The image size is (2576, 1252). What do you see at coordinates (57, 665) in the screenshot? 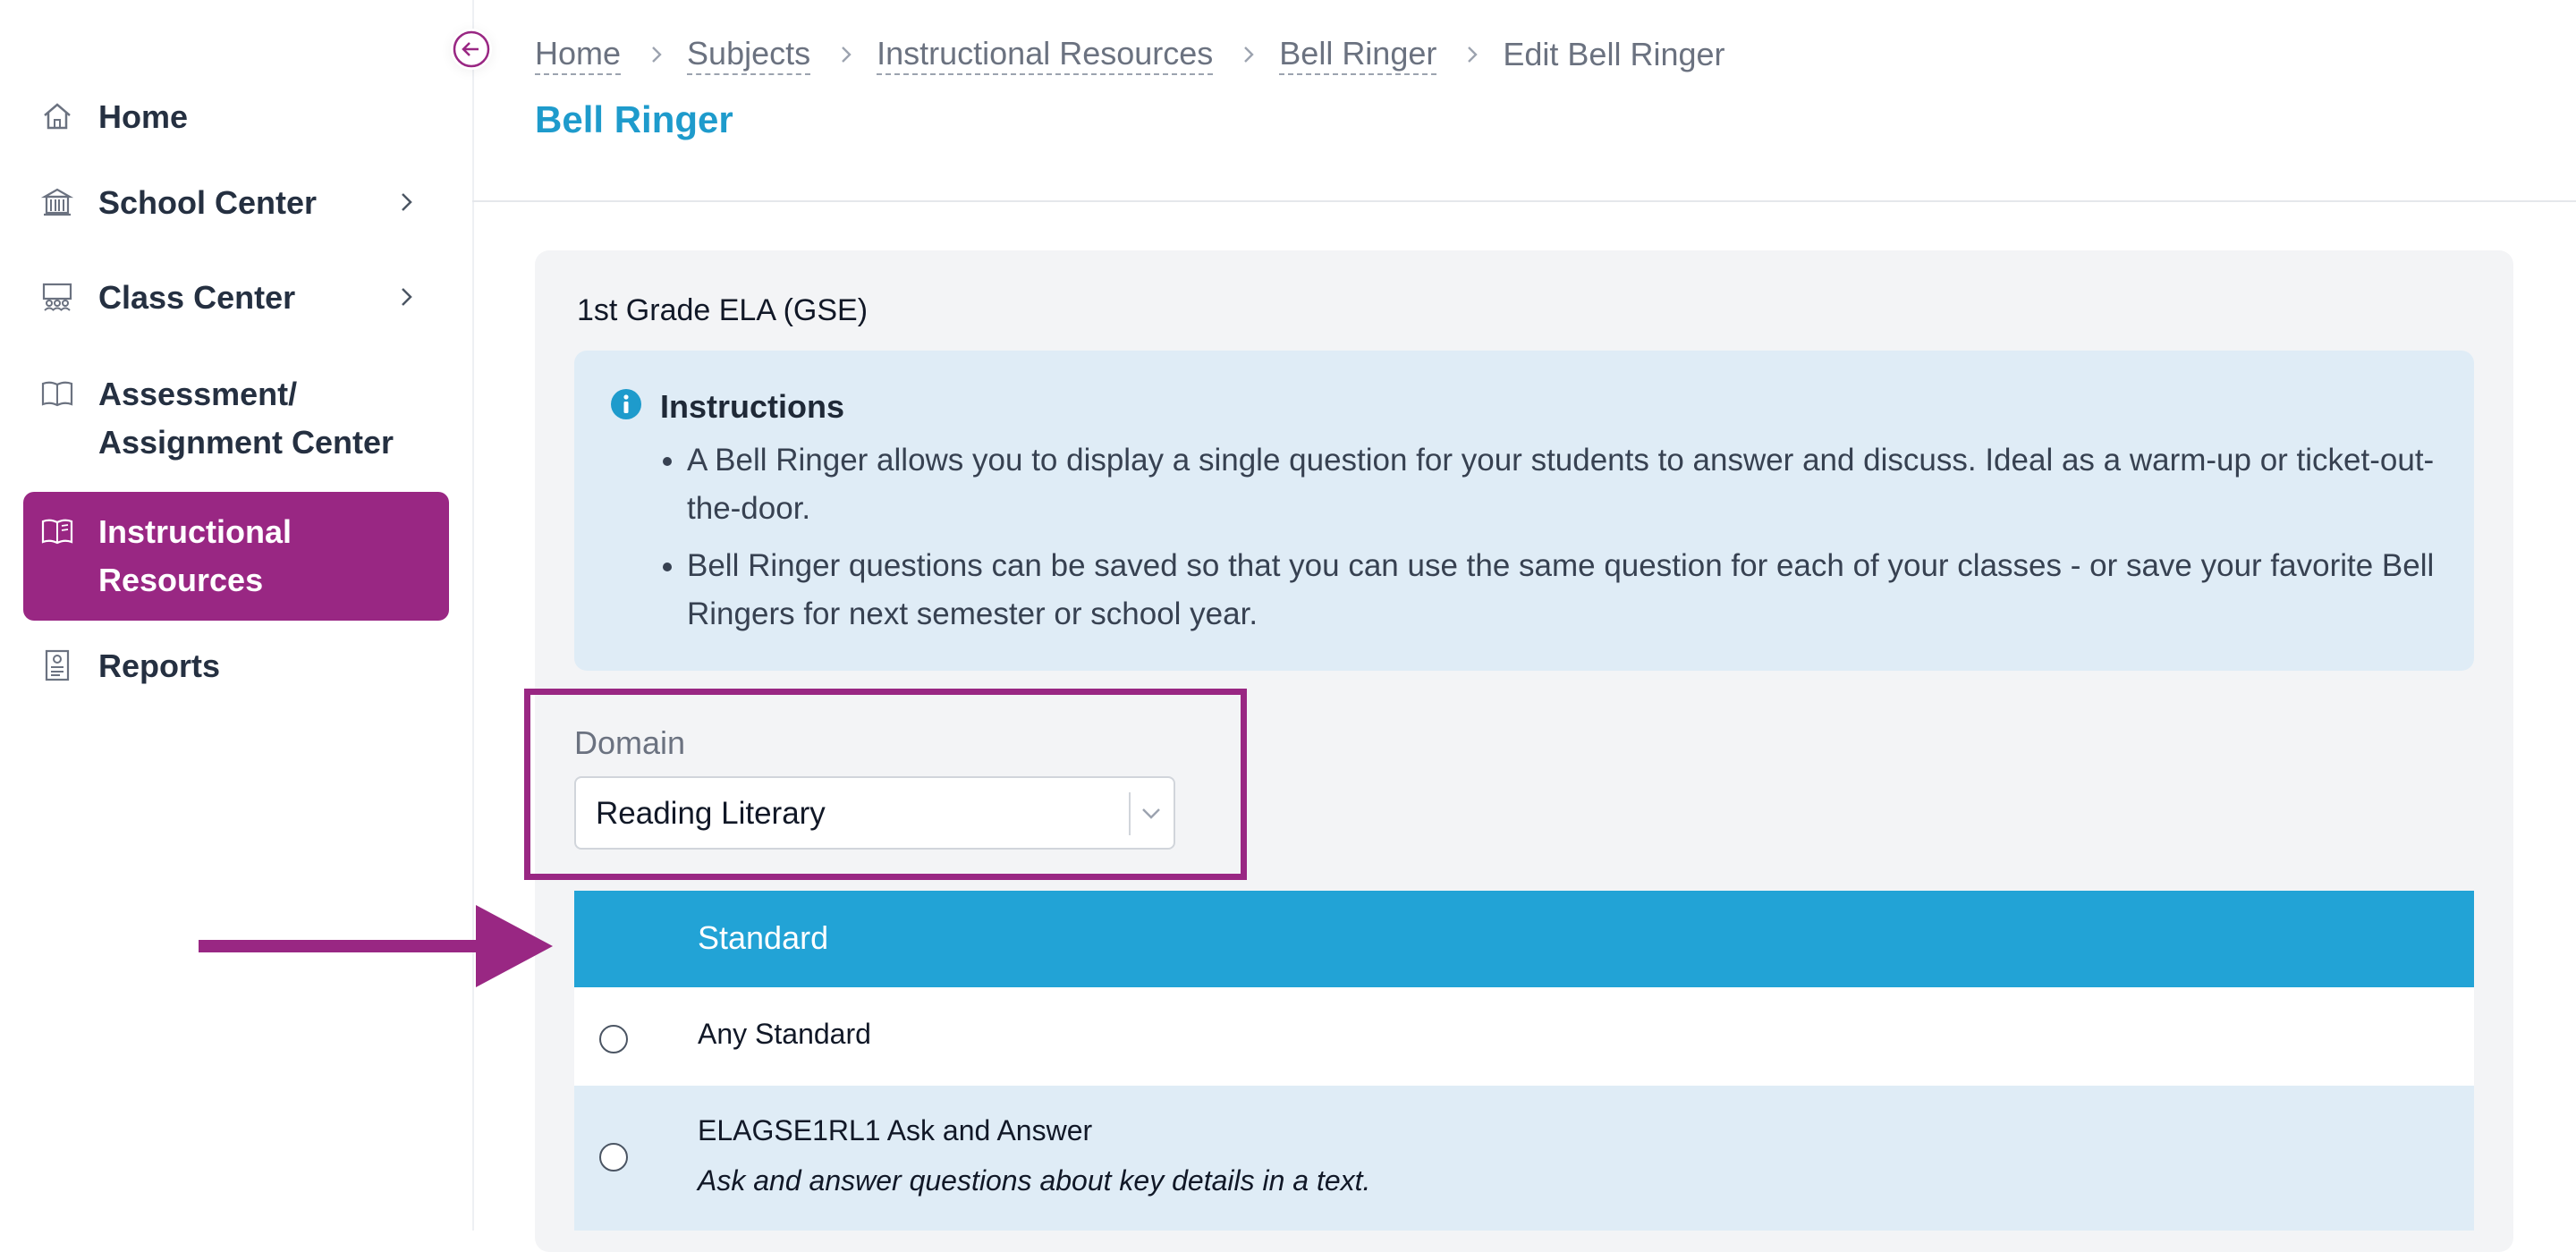
I see `report-icon` at bounding box center [57, 665].